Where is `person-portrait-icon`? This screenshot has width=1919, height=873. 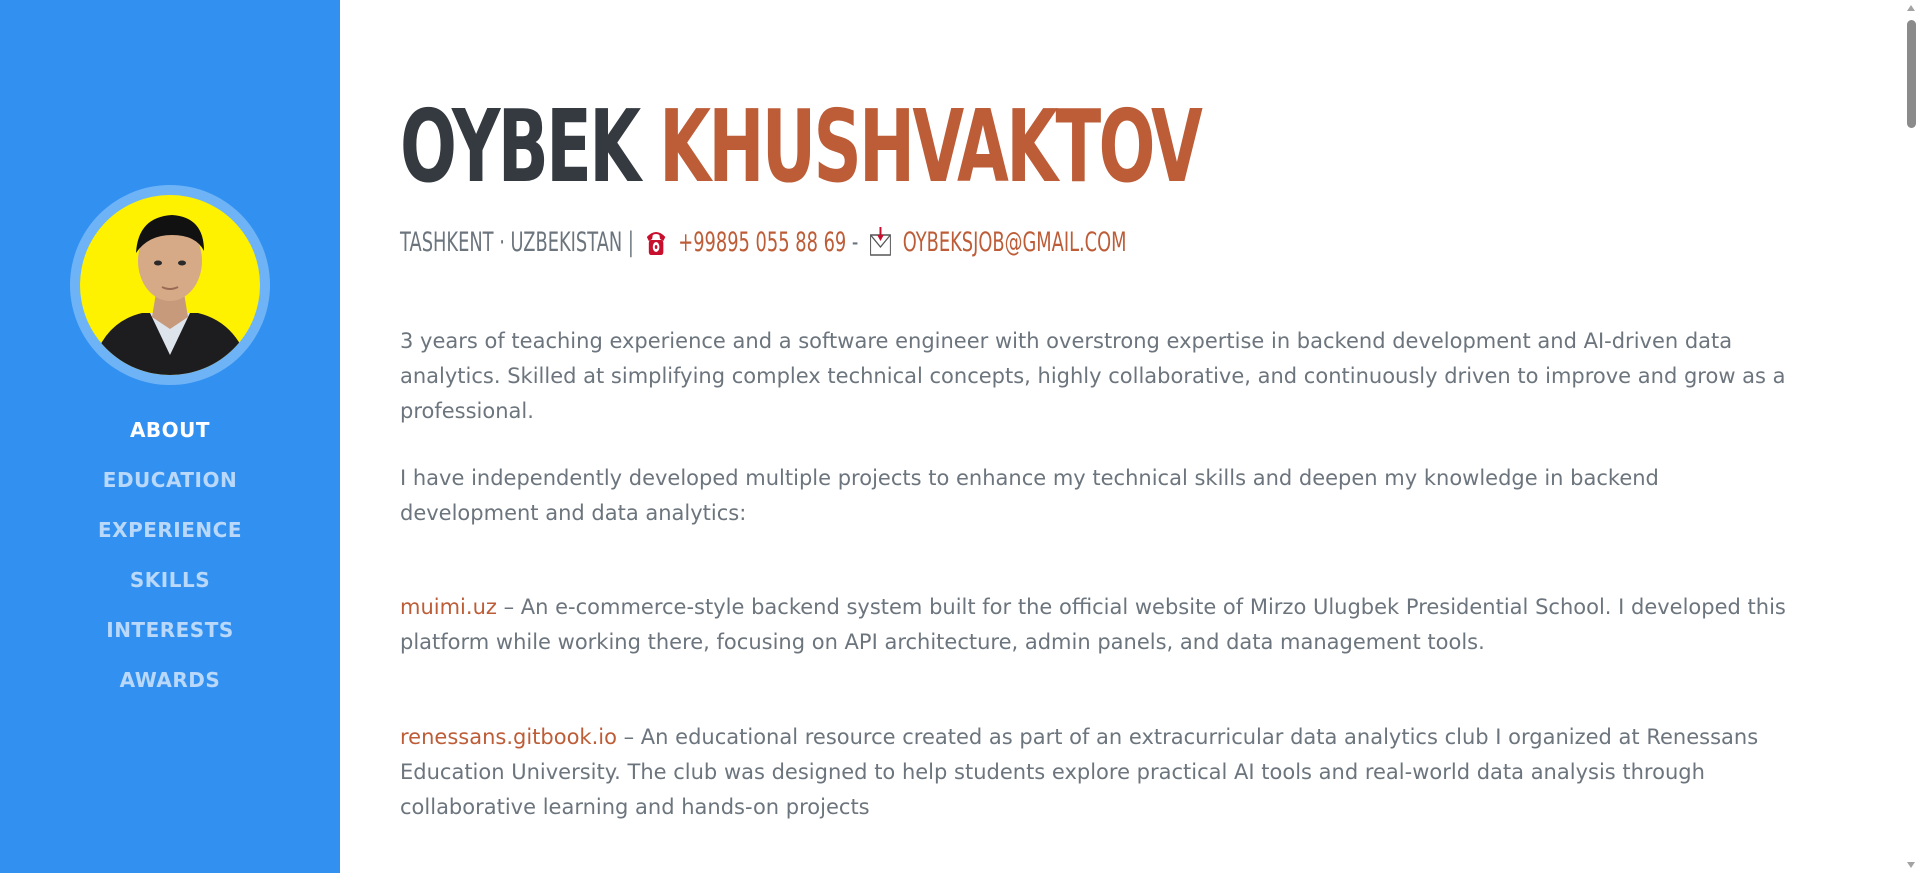 person-portrait-icon is located at coordinates (171, 295).